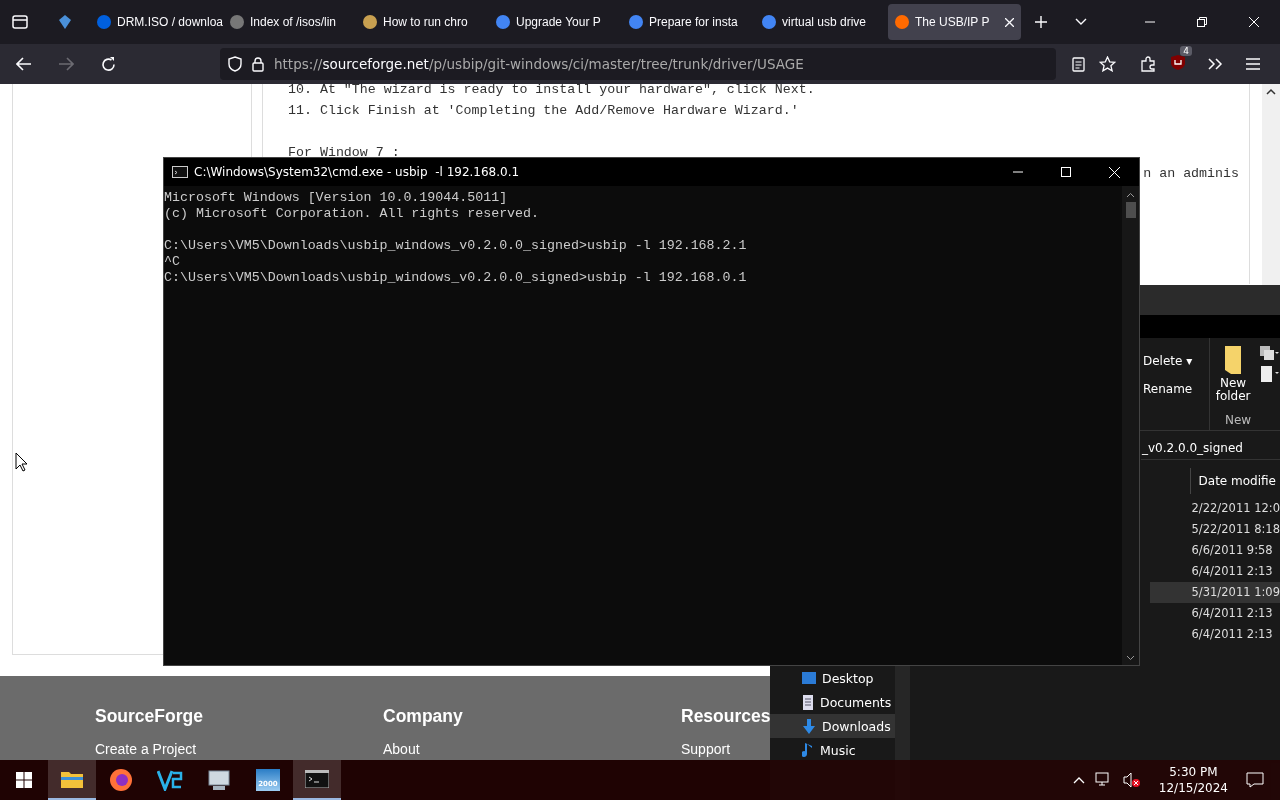 The width and height of the screenshot is (1280, 800). What do you see at coordinates (1234, 481) in the screenshot?
I see `column-header: Date modifie` at bounding box center [1234, 481].